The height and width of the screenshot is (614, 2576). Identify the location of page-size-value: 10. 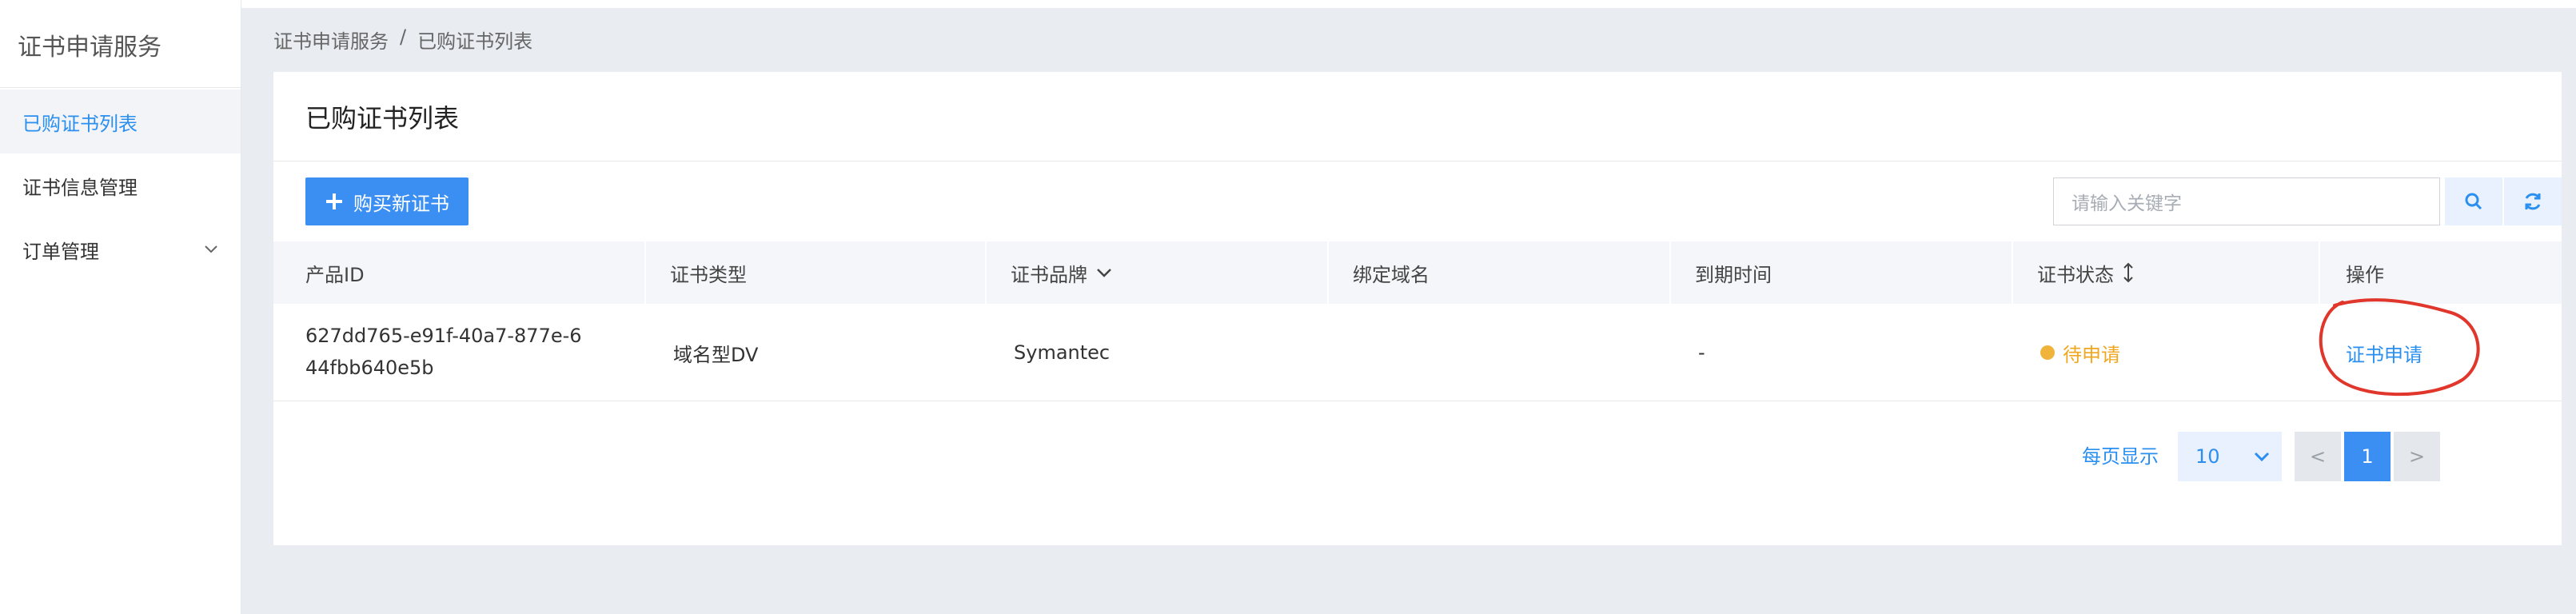
(2207, 456).